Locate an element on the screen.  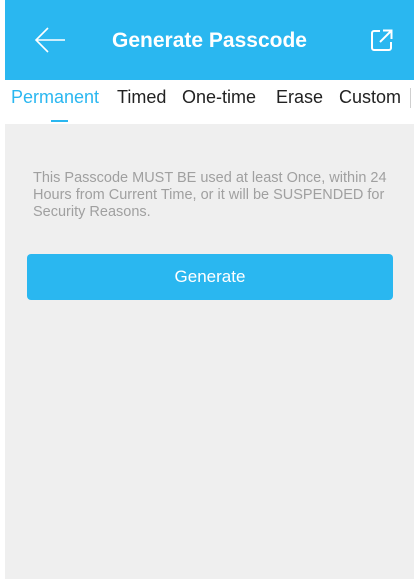
tab-custom: Custom is located at coordinates (370, 97).